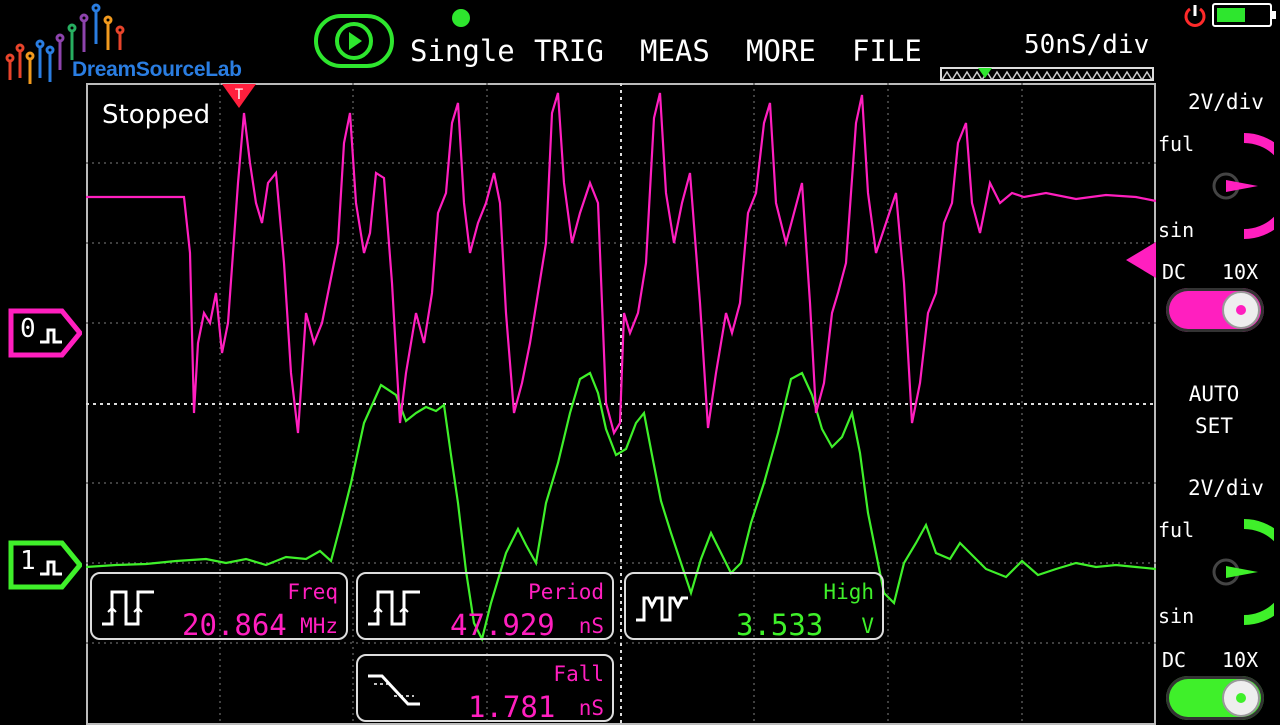 The image size is (1280, 725). I want to click on channel-0-marker: 0, so click(46, 333).